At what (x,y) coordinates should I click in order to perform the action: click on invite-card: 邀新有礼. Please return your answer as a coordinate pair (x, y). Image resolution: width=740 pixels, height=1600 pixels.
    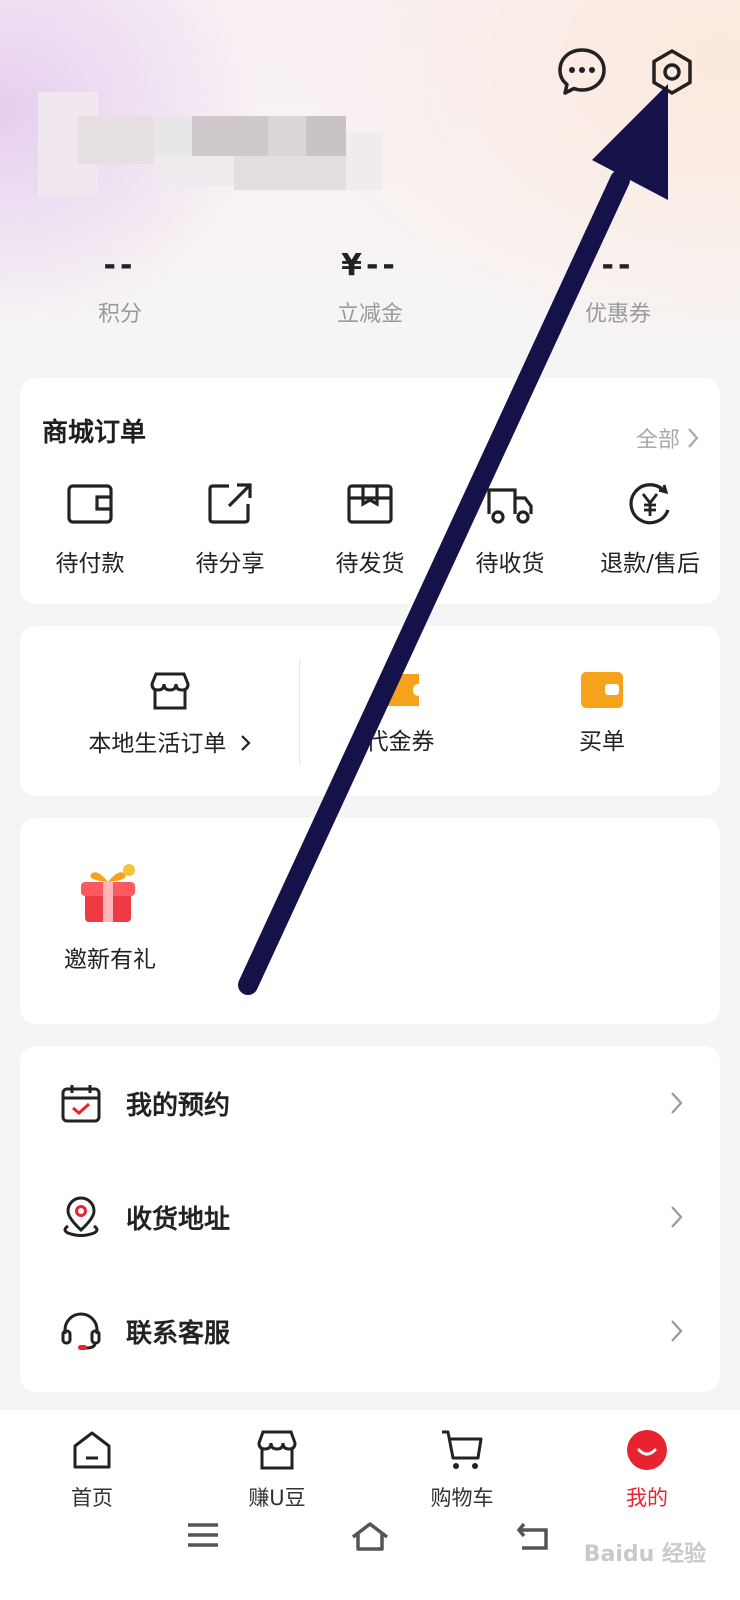
    Looking at the image, I should click on (370, 921).